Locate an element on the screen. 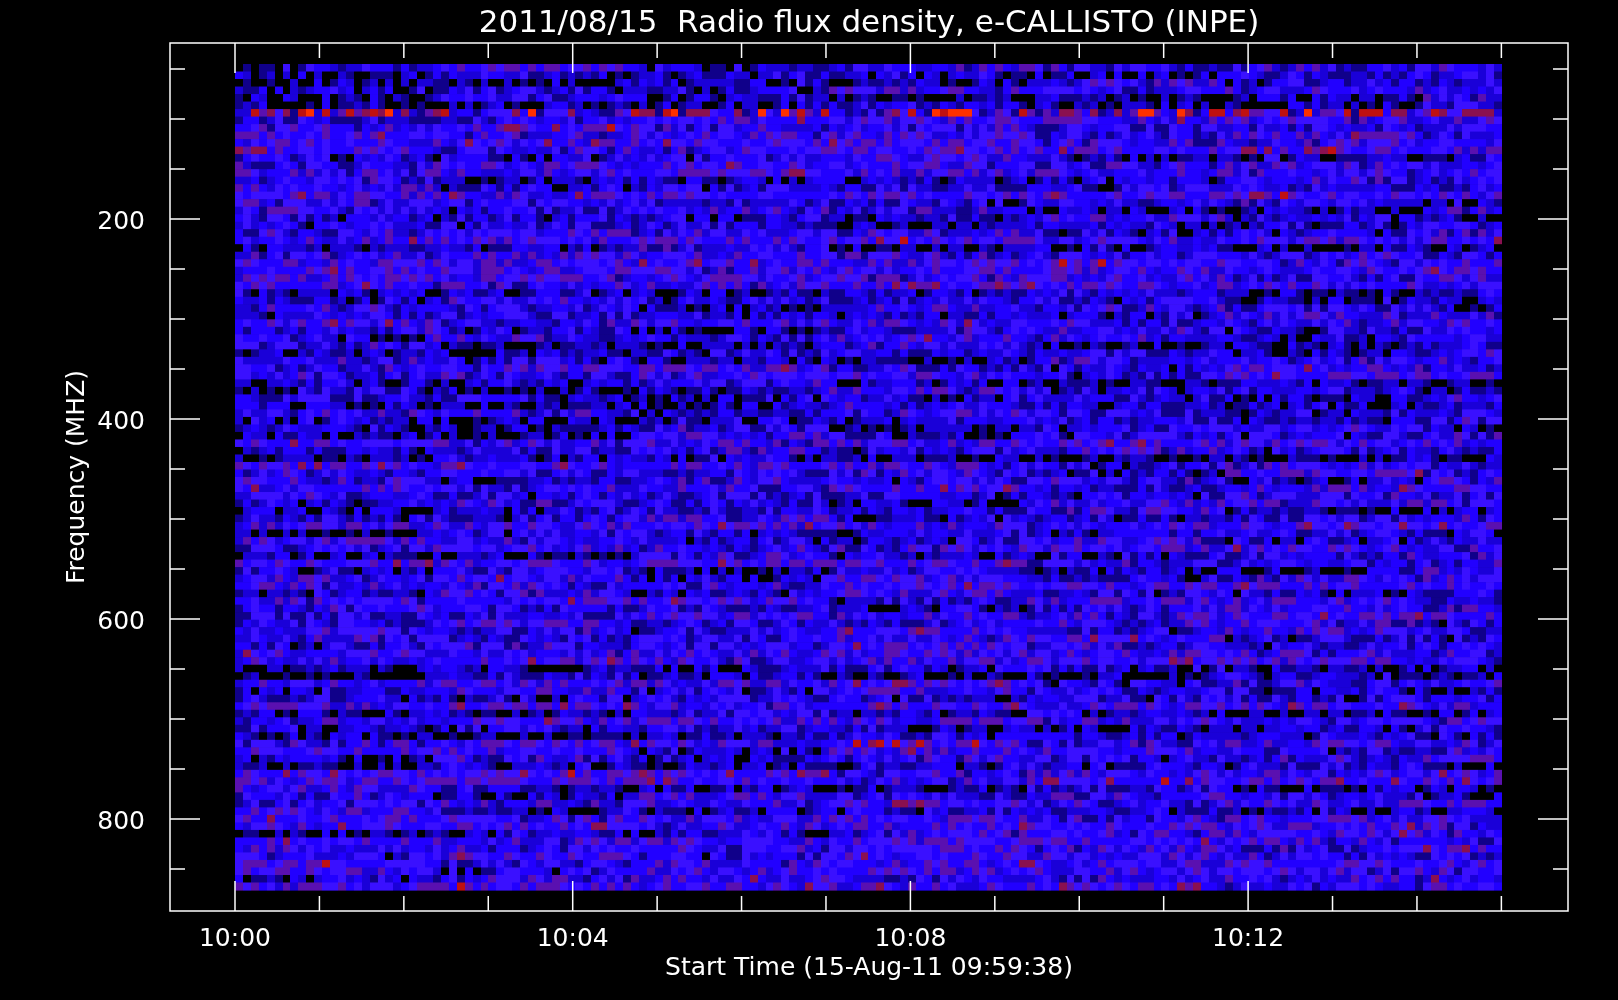 The height and width of the screenshot is (1000, 1618). chart-title: 2011/08/15 Radio flux density, e-CALLISTO (INPE) is located at coordinates (869, 21).